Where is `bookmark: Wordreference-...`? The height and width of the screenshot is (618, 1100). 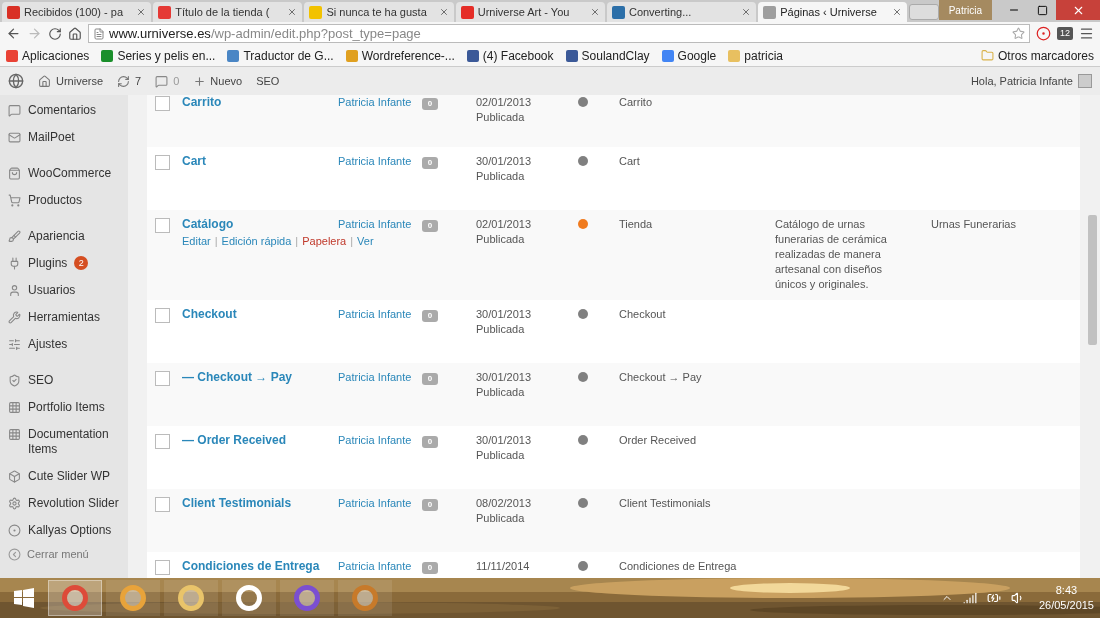 bookmark: Wordreference-... is located at coordinates (400, 55).